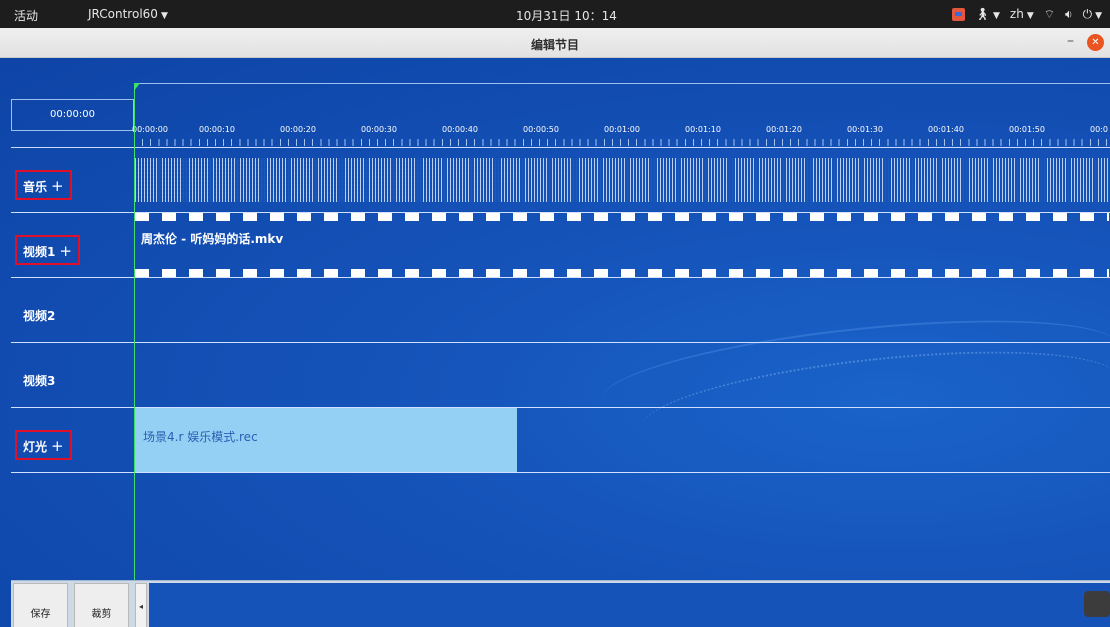 The image size is (1110, 627). What do you see at coordinates (164, 16) in the screenshot?
I see `caret-down-icon: ▼` at bounding box center [164, 16].